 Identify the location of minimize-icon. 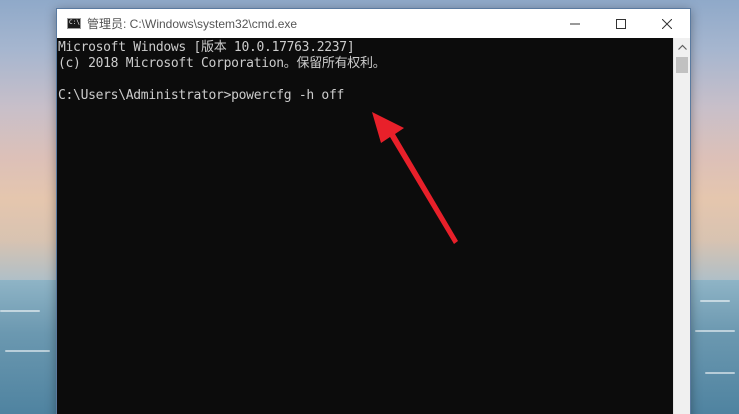
(575, 23).